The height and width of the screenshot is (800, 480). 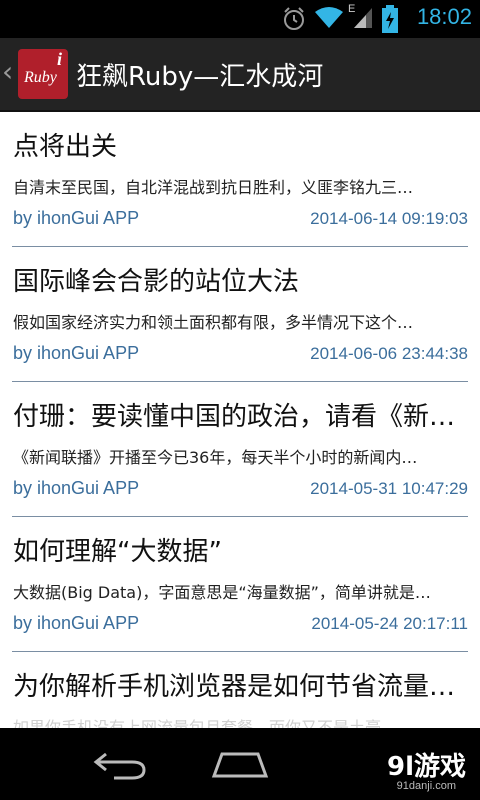 I want to click on article-title: 如何理解“大数据”, so click(x=117, y=552).